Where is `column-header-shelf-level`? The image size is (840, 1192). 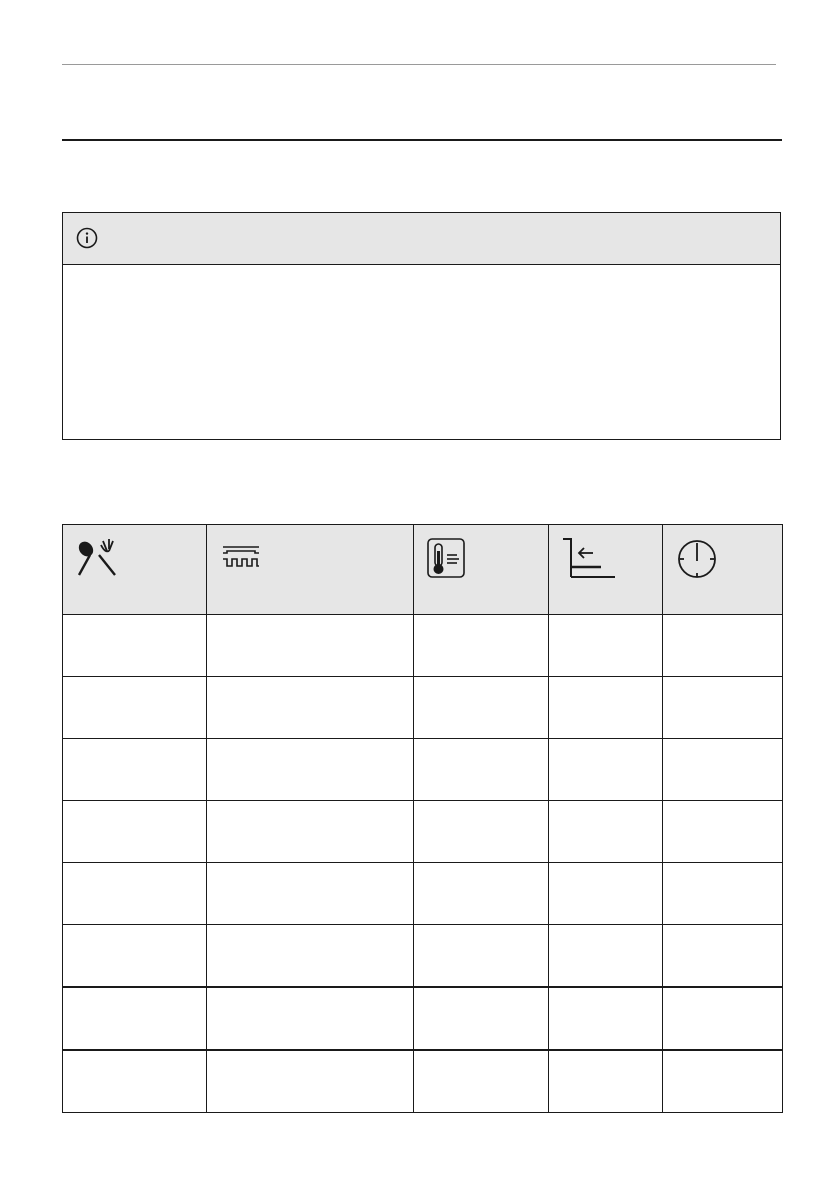 column-header-shelf-level is located at coordinates (605, 569).